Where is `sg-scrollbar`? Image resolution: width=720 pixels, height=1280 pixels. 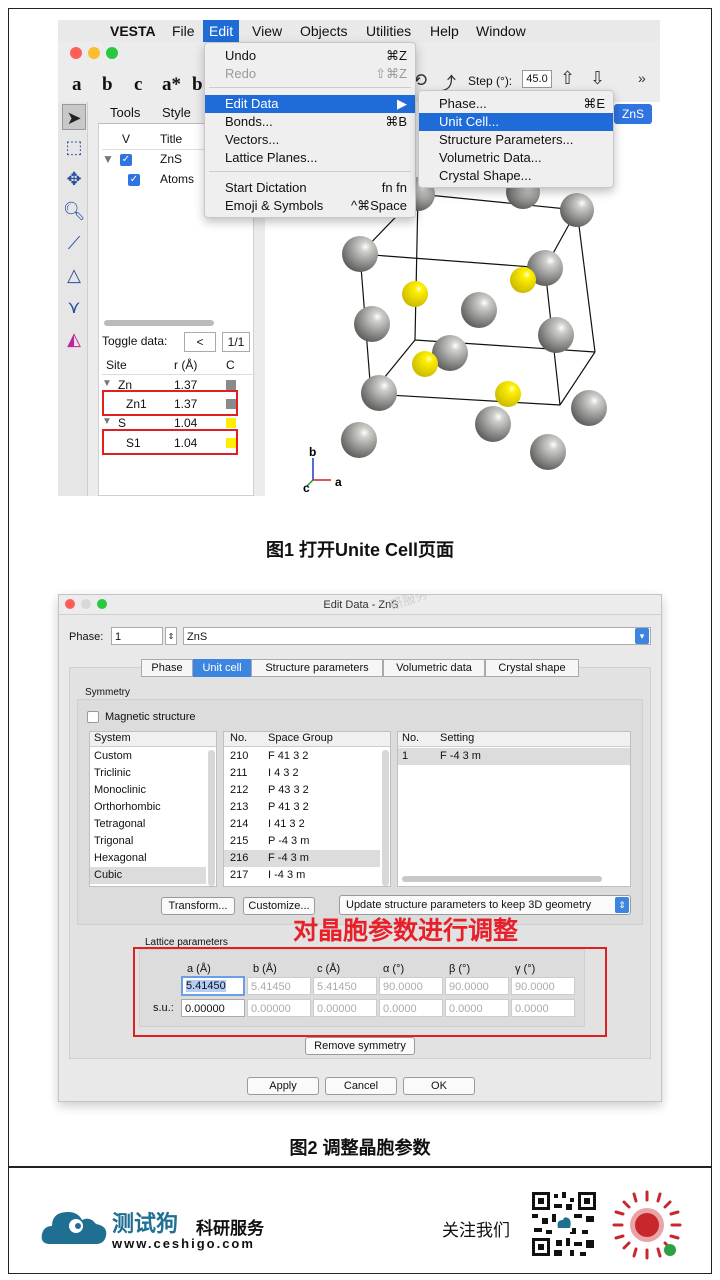
sg-scrollbar is located at coordinates (385, 818).